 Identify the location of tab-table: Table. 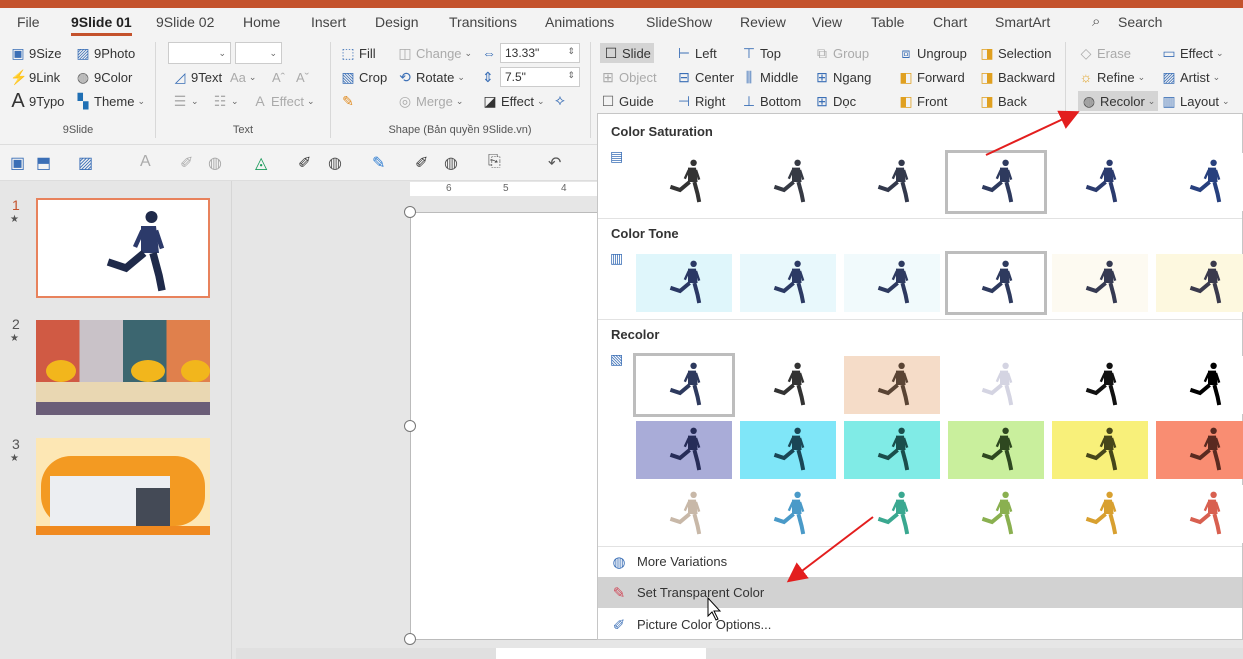
(887, 22).